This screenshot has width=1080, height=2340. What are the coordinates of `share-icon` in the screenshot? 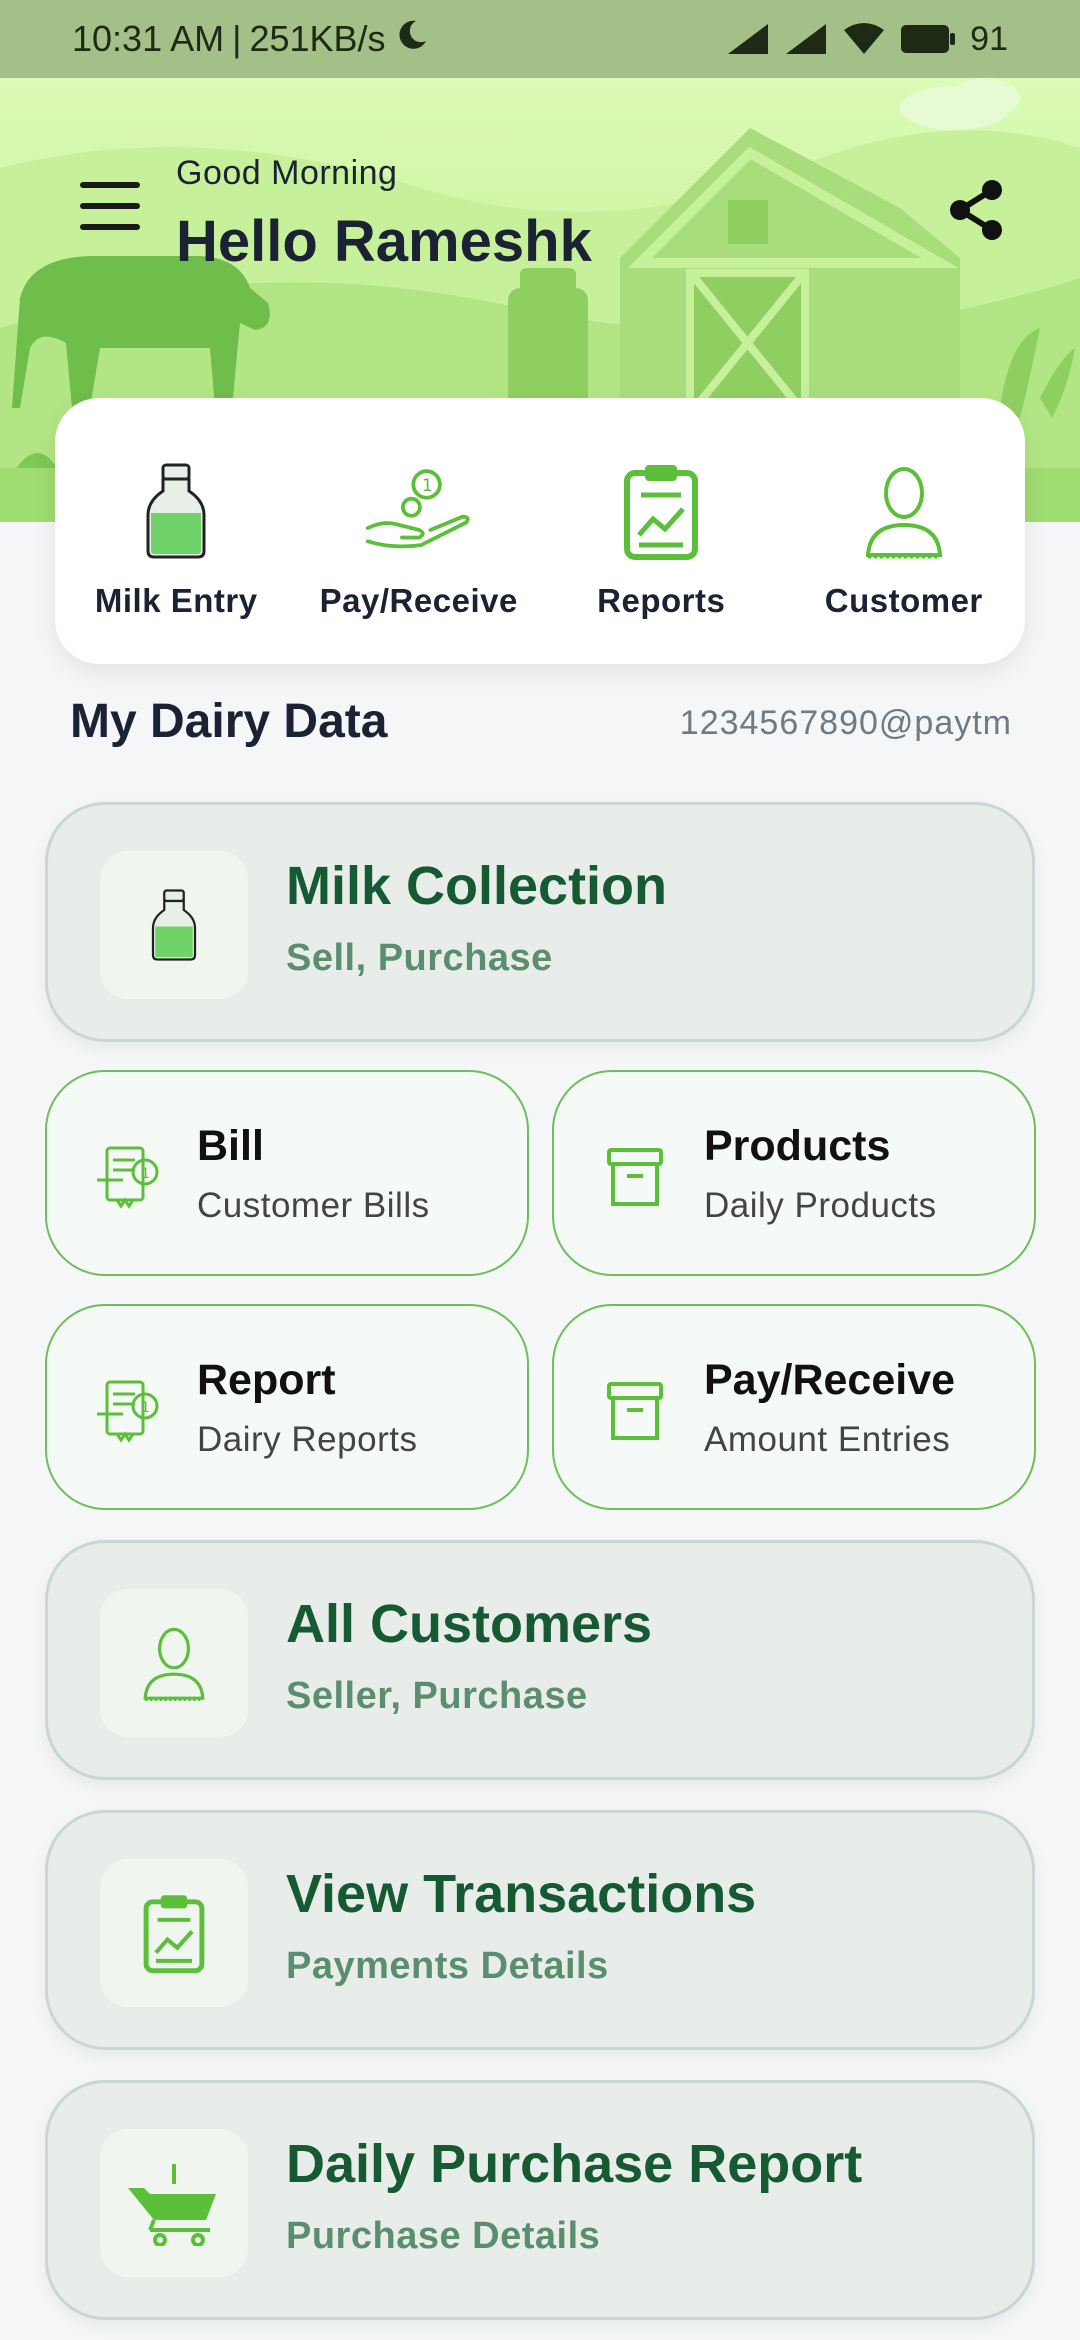 It's located at (976, 210).